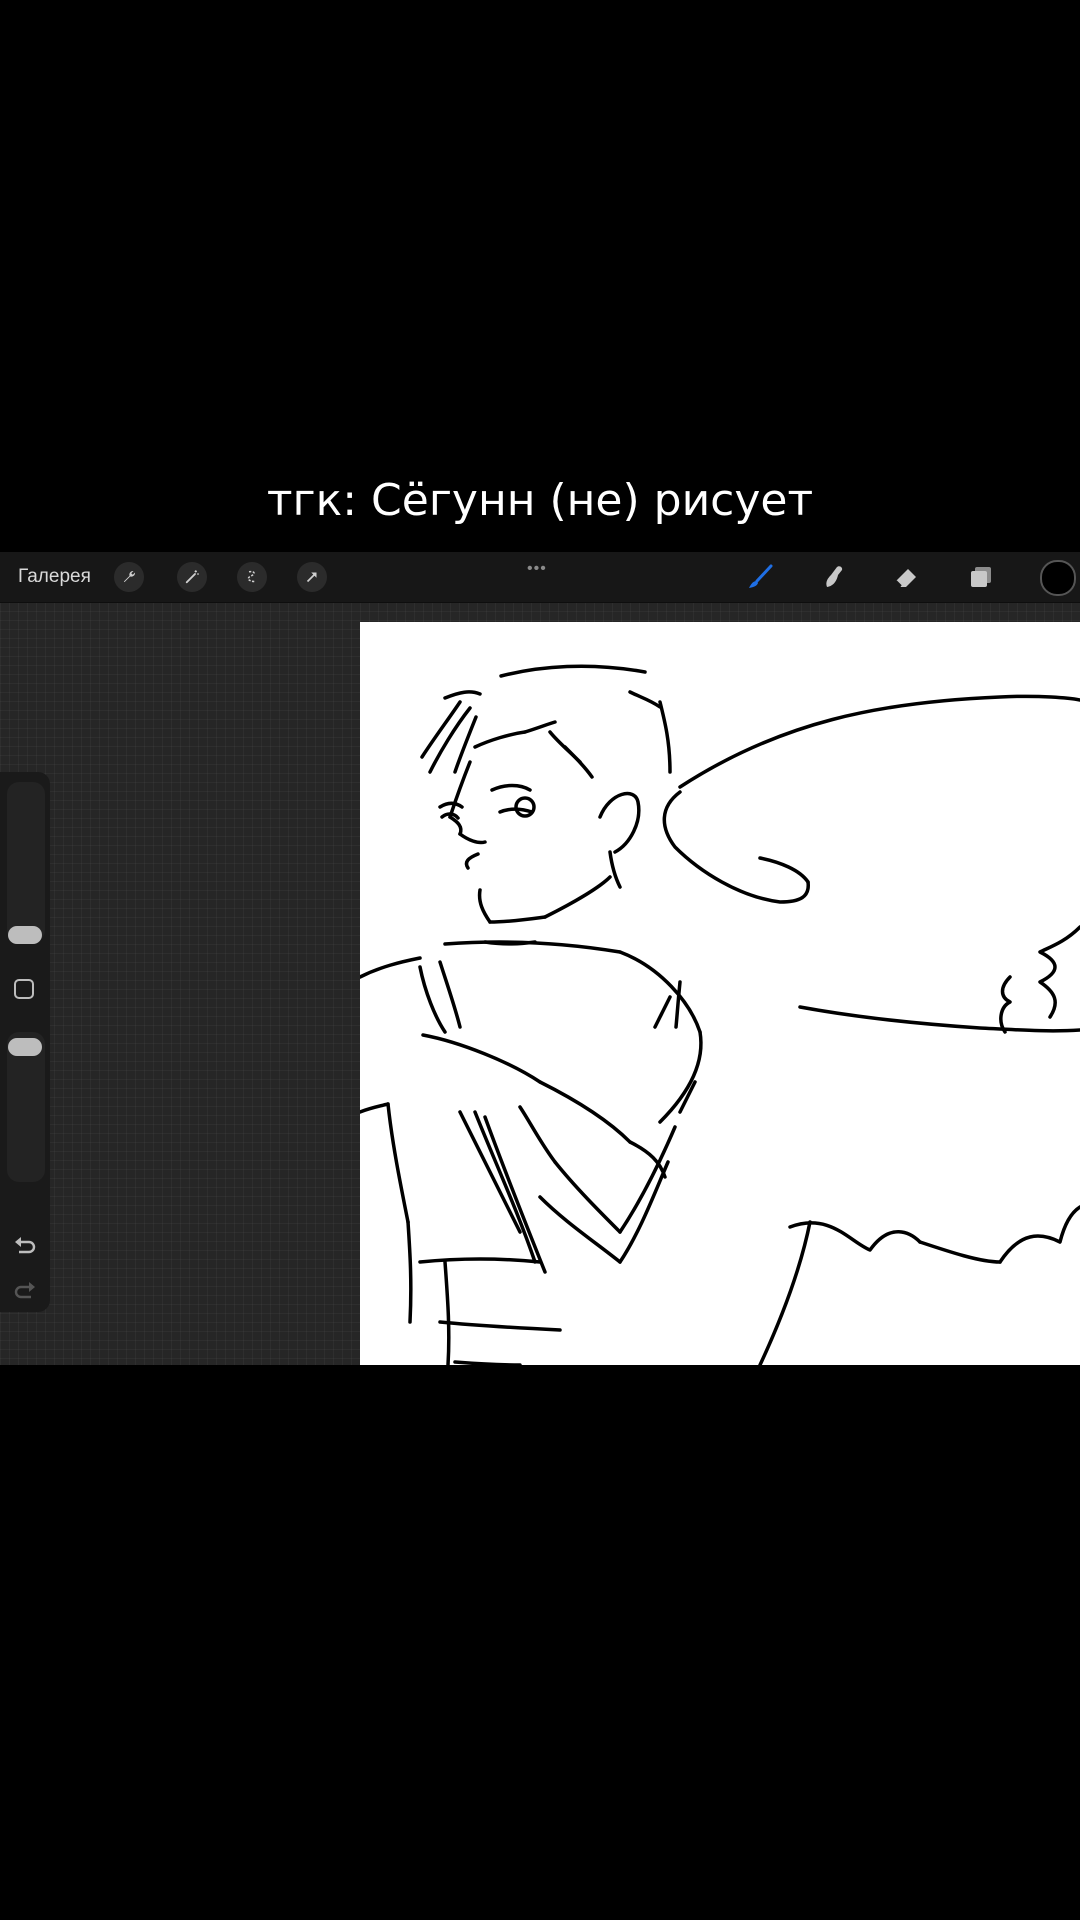 This screenshot has height=1920, width=1080. Describe the element at coordinates (540, 500) in the screenshot. I see `video-caption: тгк: Сёгунн (не) рисует` at that location.